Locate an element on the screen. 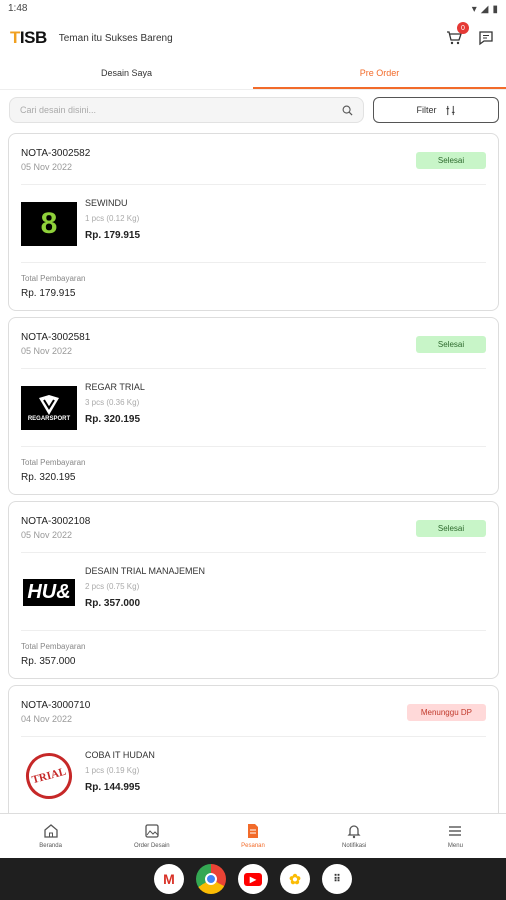 The width and height of the screenshot is (506, 900). product-name: COBA IT HUDAN is located at coordinates (120, 755).